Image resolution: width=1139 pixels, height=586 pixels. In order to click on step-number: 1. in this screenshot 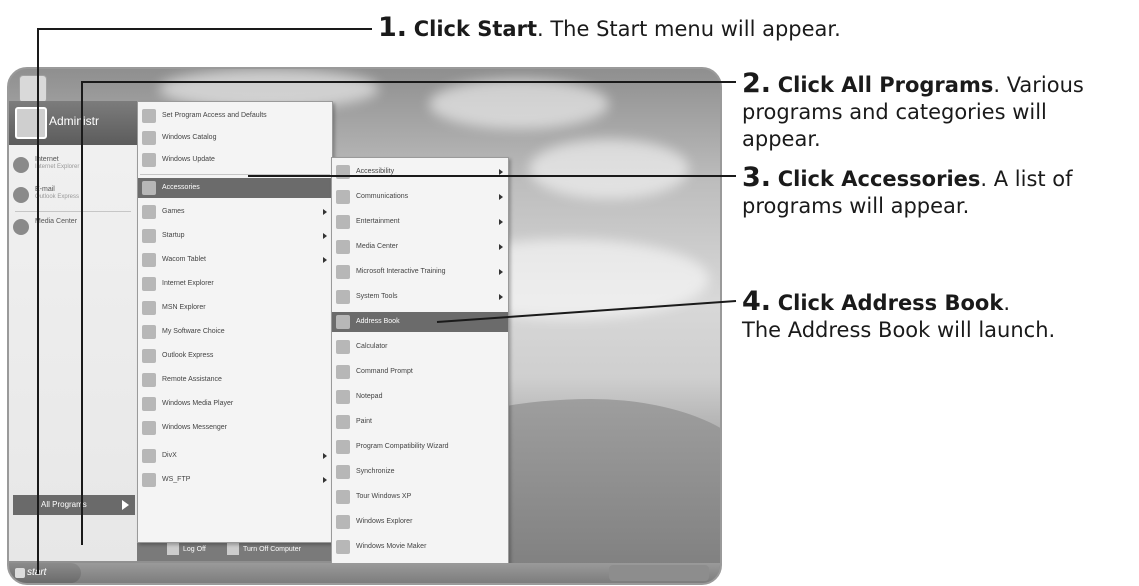, I will do `click(393, 27)`.